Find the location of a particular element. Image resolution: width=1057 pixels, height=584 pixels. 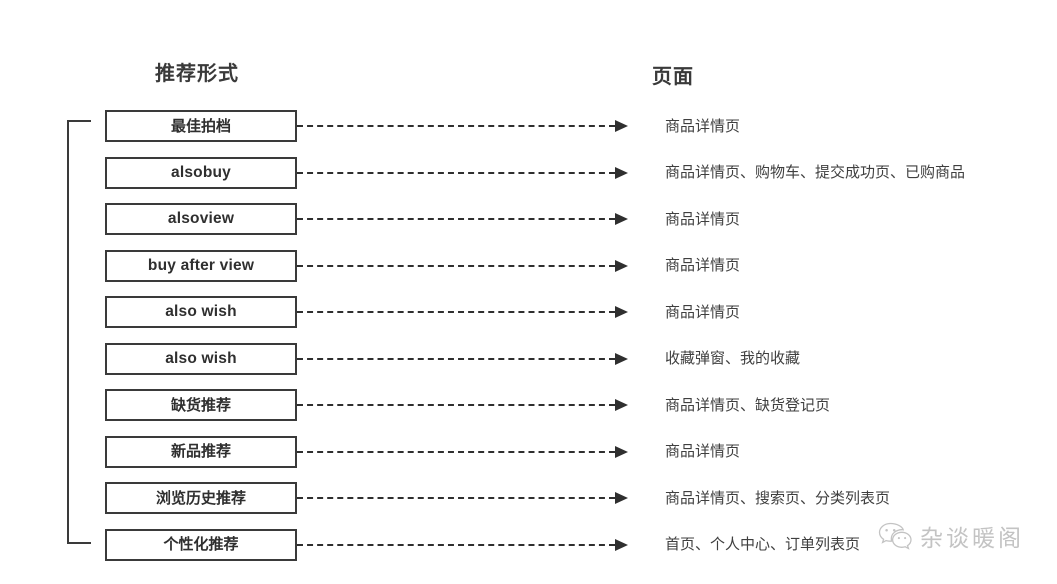

diagram-row: 个性化推荐 首页、个人中心、订单列表页 is located at coordinates (528, 544).